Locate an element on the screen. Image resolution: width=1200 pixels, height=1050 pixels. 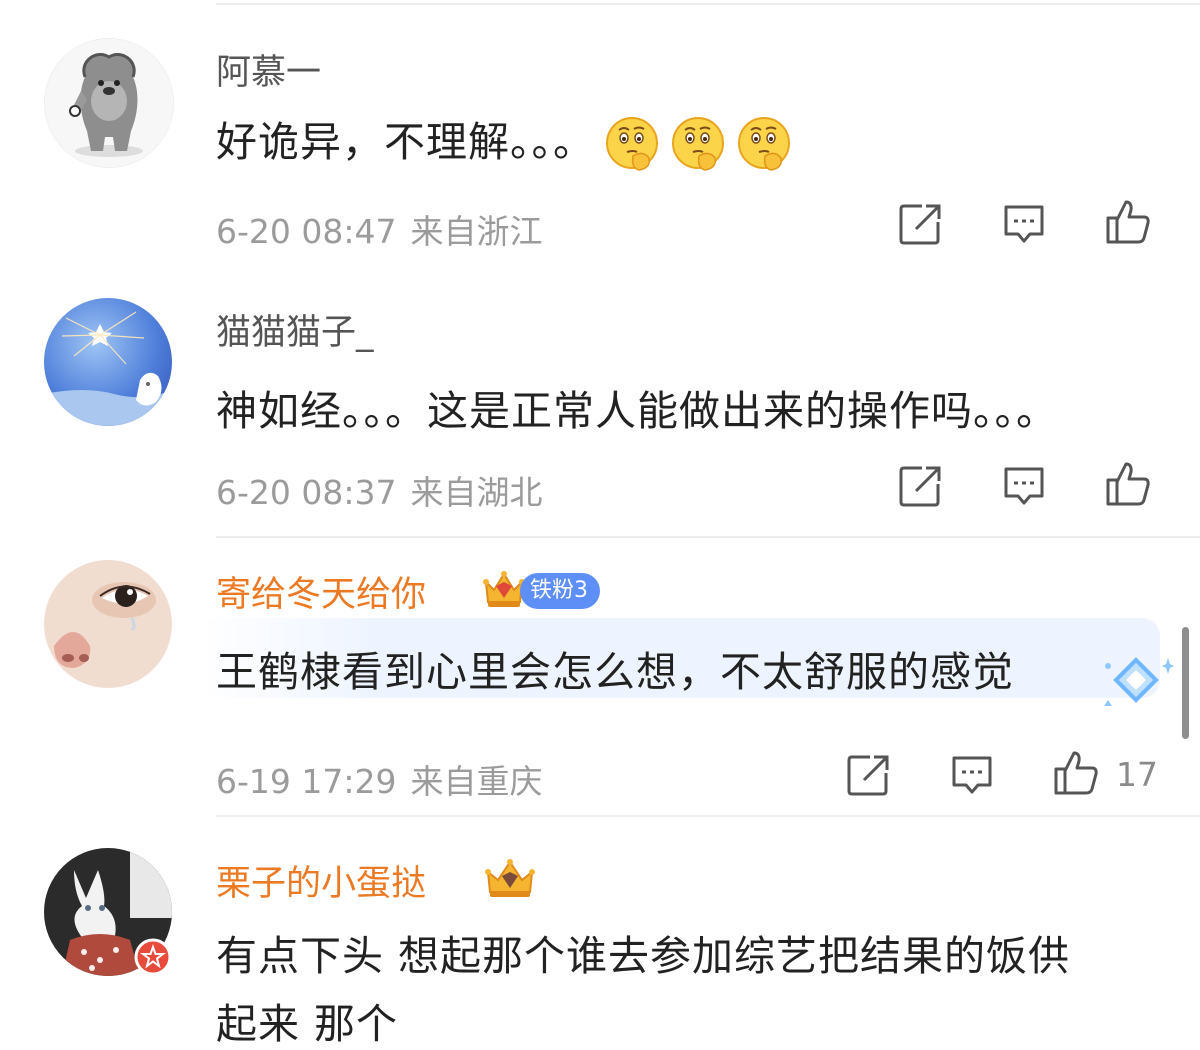
emoji-group is located at coordinates (694, 144).